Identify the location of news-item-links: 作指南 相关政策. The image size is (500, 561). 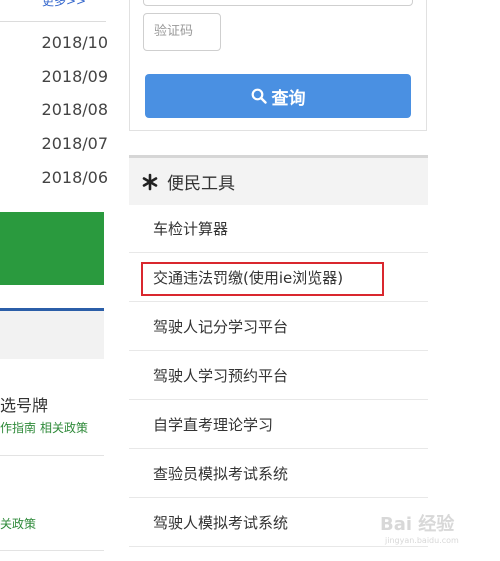
(44, 427).